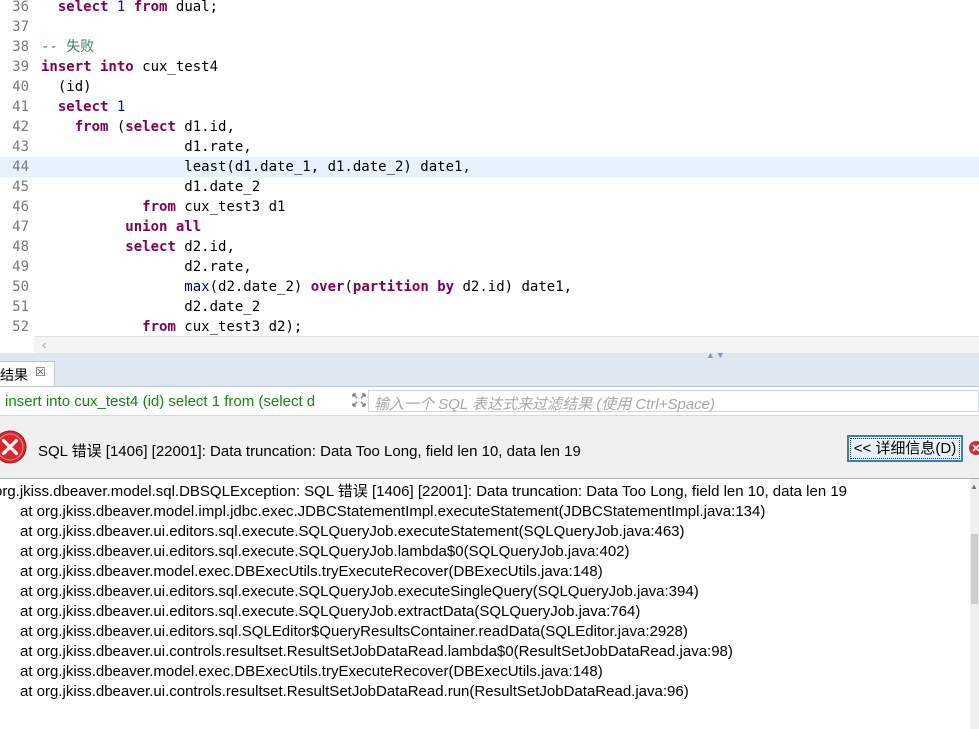 The image size is (979, 729). I want to click on code-text: from cux_test3 d1, so click(163, 207).